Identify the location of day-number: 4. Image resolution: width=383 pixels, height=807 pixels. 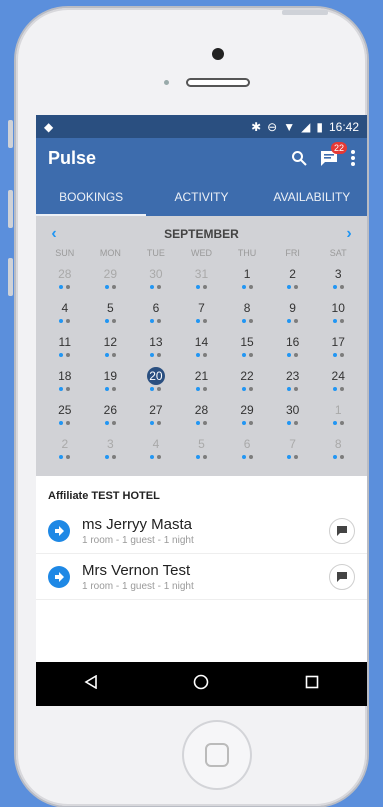
(65, 308).